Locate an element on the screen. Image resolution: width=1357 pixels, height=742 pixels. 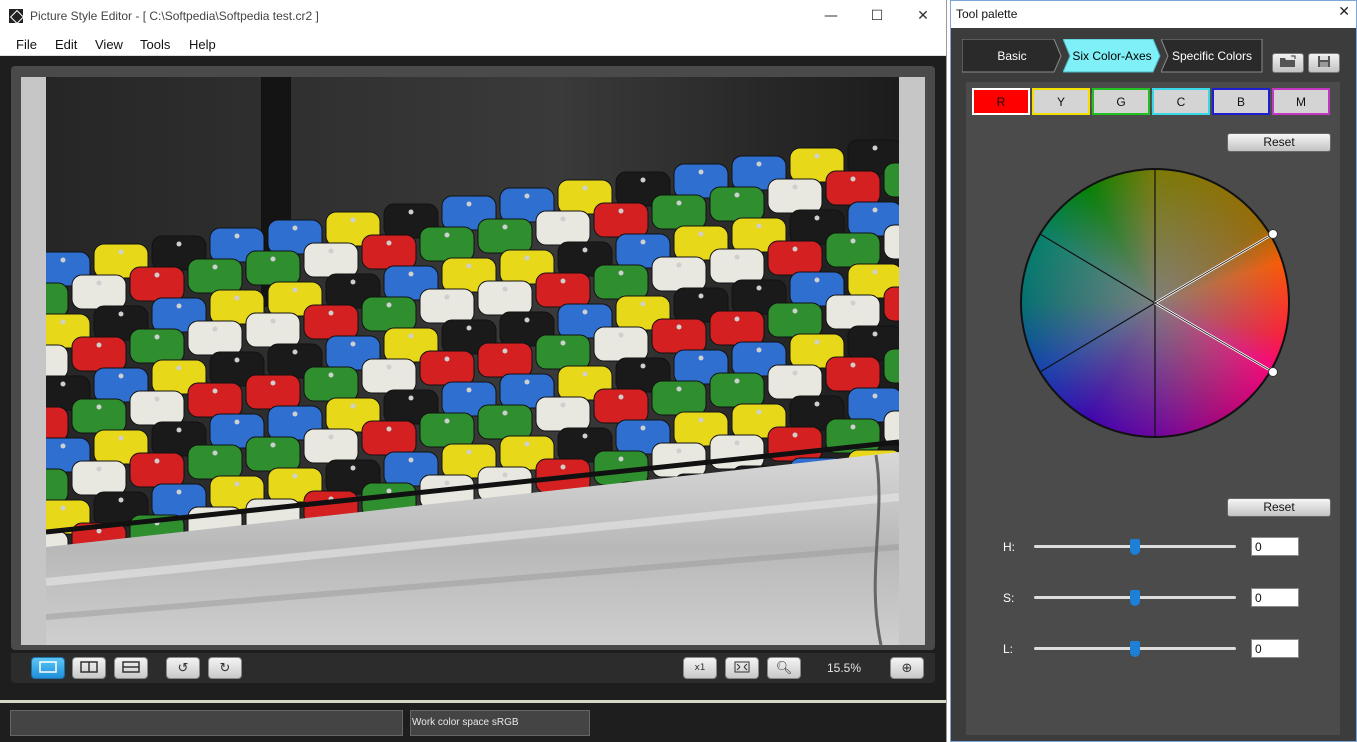
axis-blue-button: B is located at coordinates (1241, 101).